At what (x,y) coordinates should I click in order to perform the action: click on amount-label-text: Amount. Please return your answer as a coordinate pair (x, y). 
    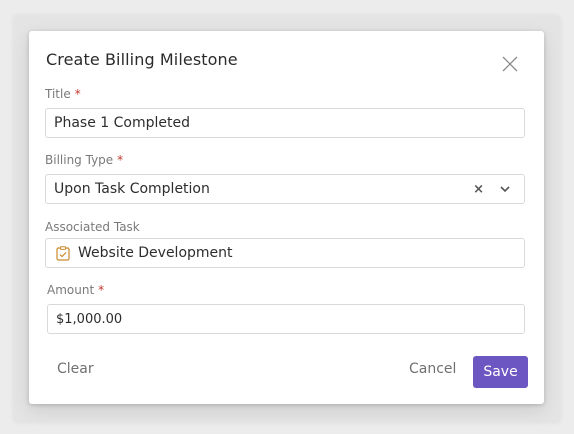
    Looking at the image, I should click on (71, 290).